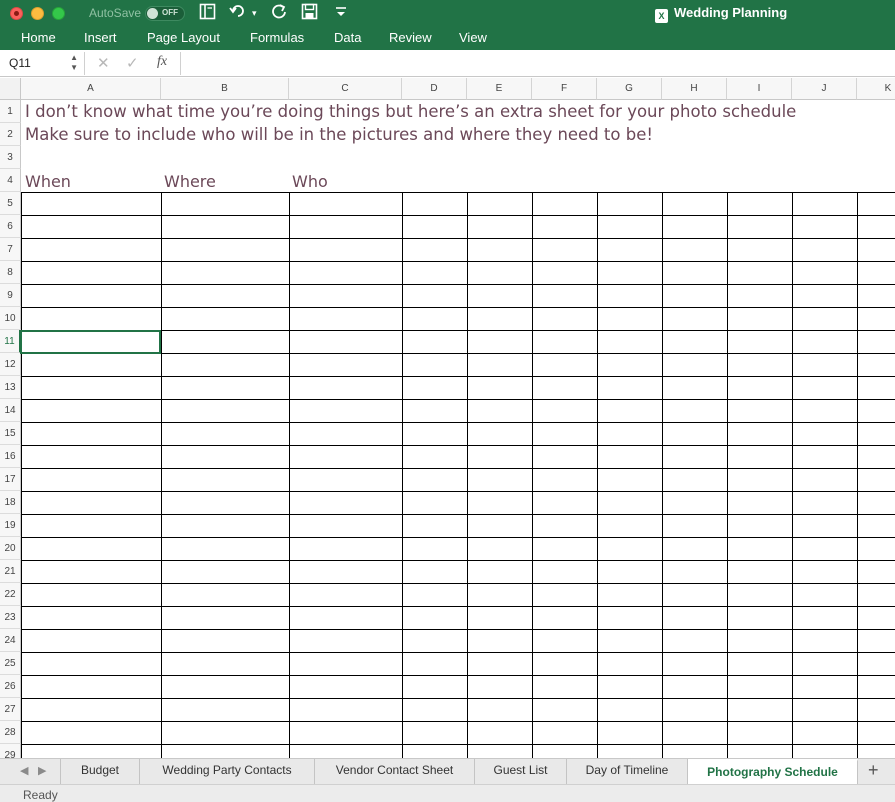 Image resolution: width=895 pixels, height=802 pixels. I want to click on column-header-d: D, so click(434, 89).